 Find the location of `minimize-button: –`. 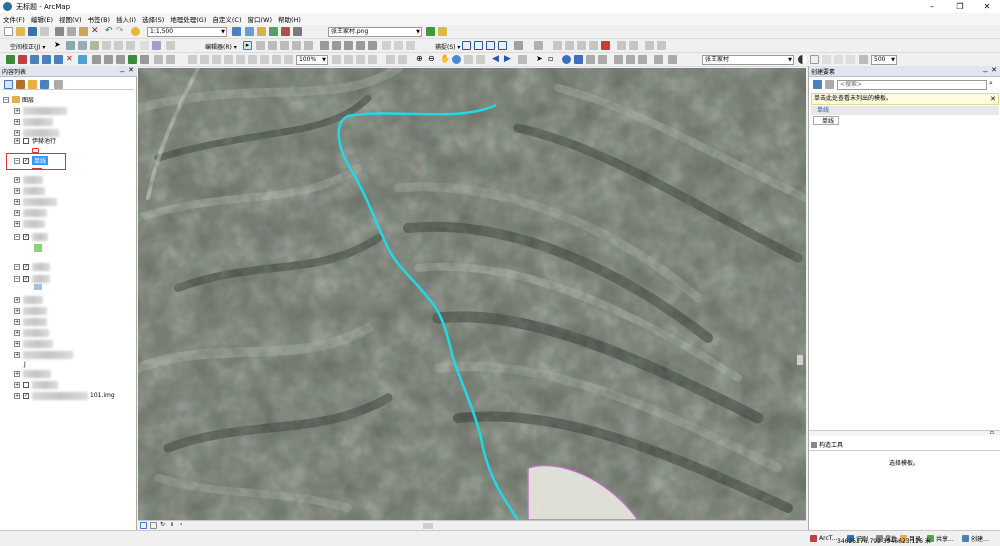

minimize-button: – is located at coordinates (932, 6).